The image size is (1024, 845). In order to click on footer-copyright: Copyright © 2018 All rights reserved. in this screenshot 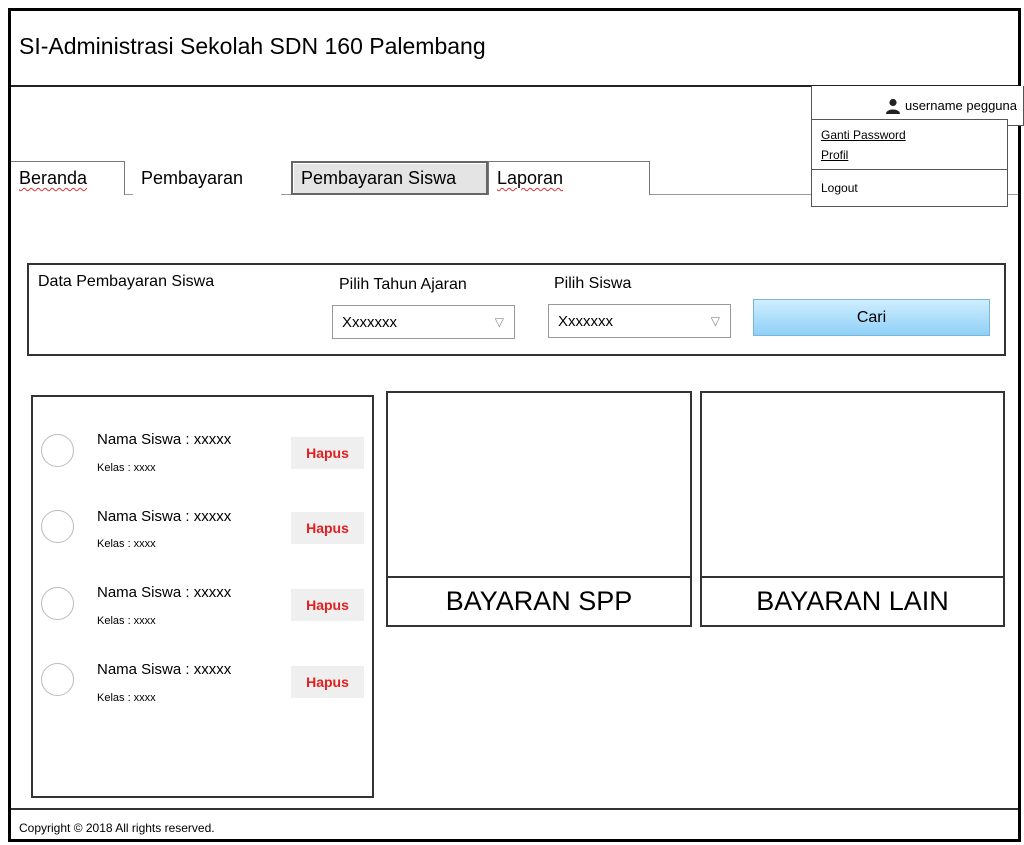, I will do `click(117, 828)`.